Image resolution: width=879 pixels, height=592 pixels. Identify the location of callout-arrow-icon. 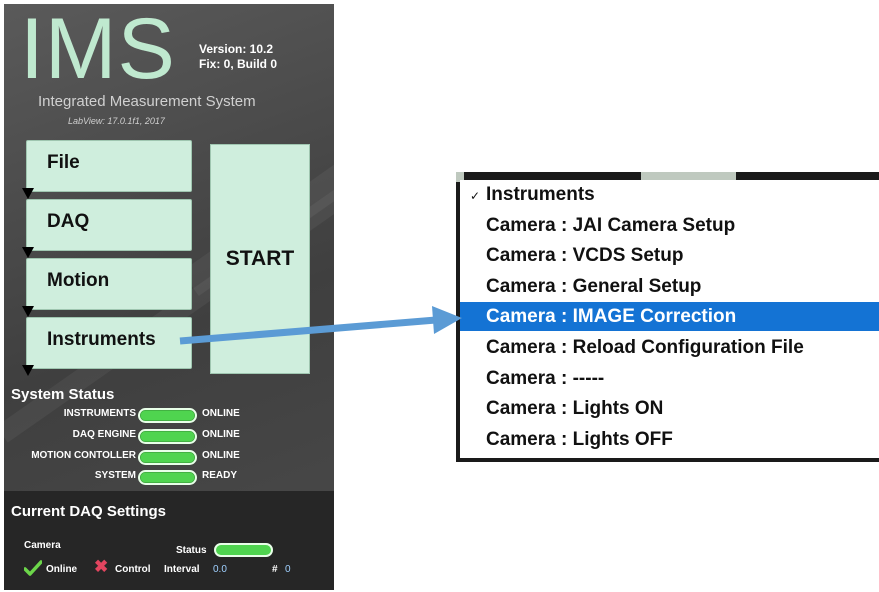
(320, 325).